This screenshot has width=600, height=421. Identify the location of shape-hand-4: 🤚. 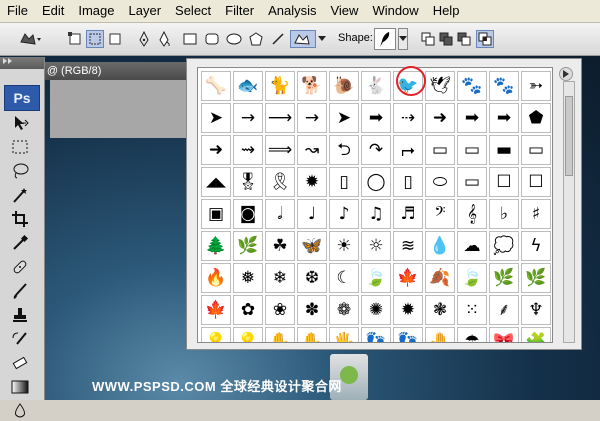
(440, 334).